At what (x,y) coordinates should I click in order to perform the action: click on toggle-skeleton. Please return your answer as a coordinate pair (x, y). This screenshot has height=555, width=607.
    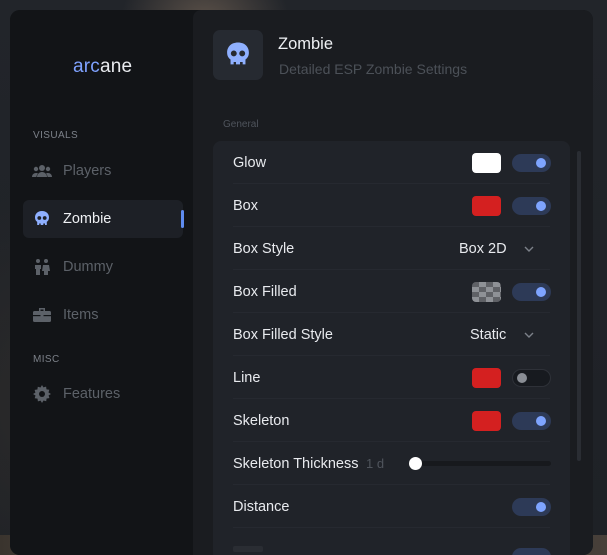
    Looking at the image, I should click on (531, 420).